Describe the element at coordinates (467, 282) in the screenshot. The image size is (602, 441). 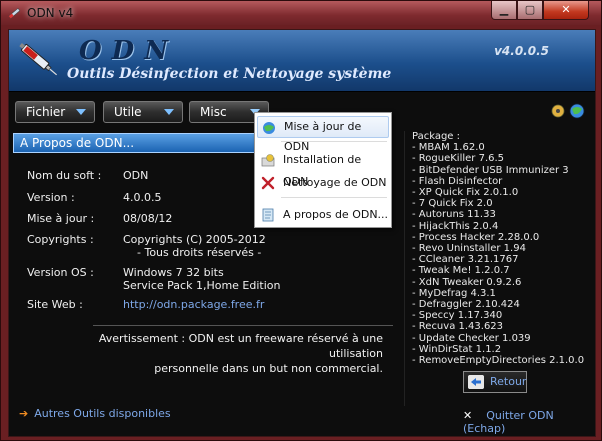
I see `list-item: - XdN Tweaker 0.9.2.6` at that location.